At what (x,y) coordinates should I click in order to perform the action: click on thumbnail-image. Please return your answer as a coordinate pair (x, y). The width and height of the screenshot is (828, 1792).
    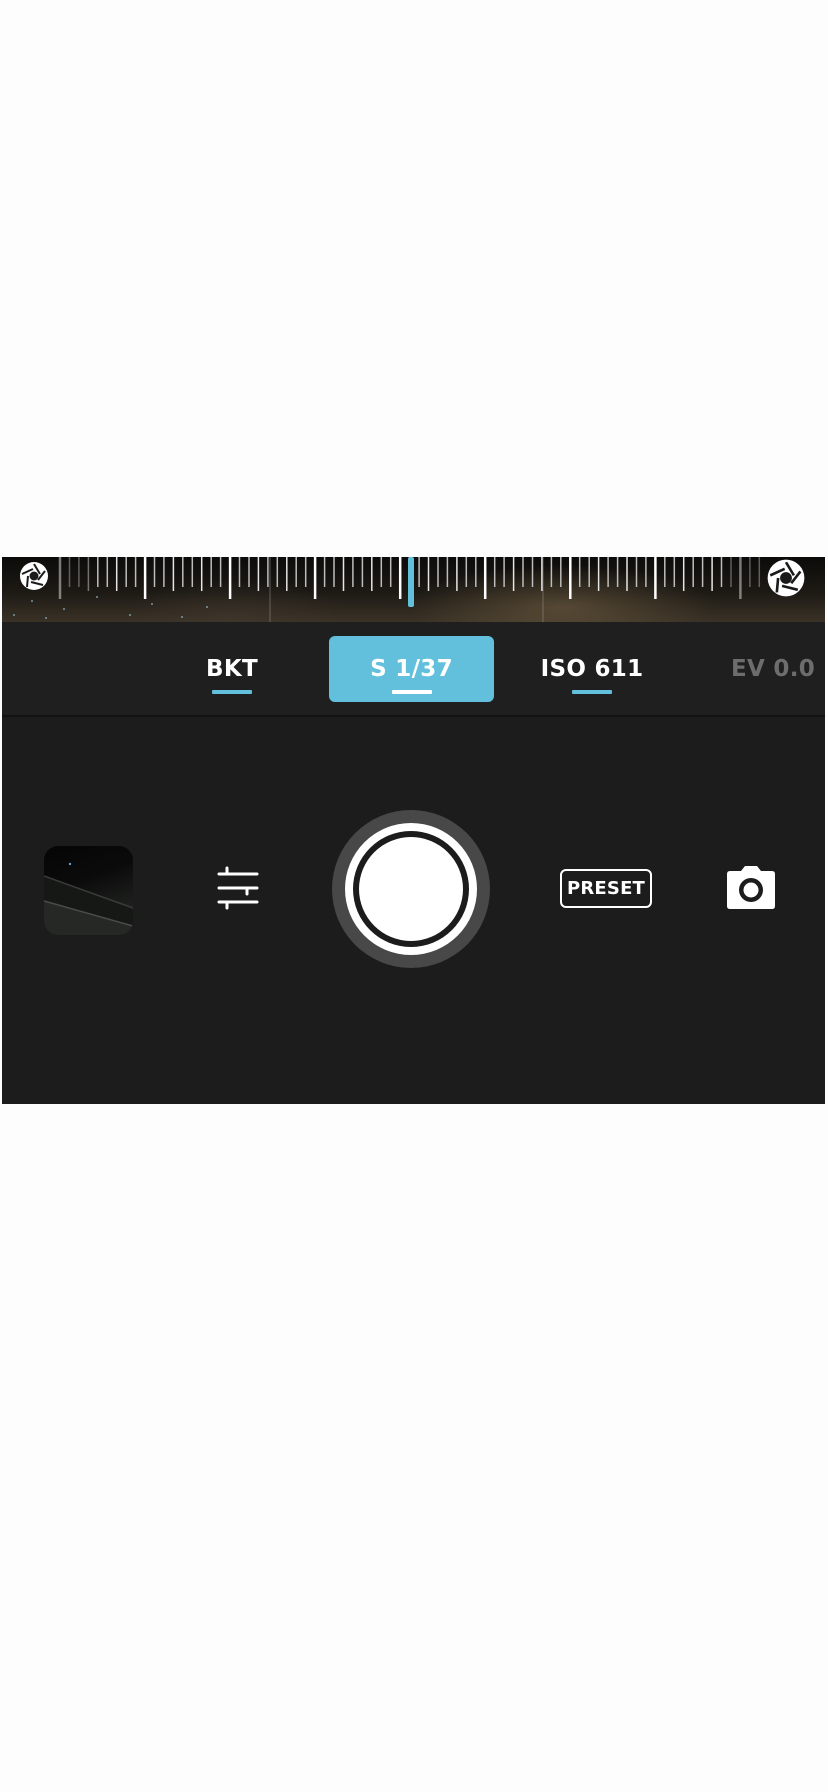
    Looking at the image, I should click on (88, 898).